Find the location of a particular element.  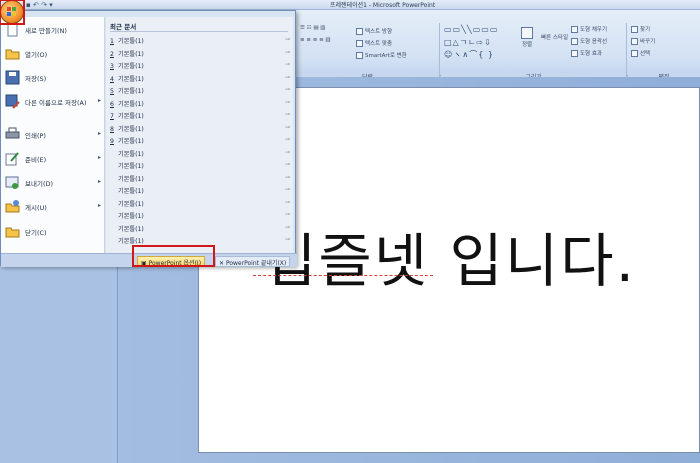

menu-item-save-as: 다른 이름으로 저장(A) ▸ is located at coordinates (53, 102).